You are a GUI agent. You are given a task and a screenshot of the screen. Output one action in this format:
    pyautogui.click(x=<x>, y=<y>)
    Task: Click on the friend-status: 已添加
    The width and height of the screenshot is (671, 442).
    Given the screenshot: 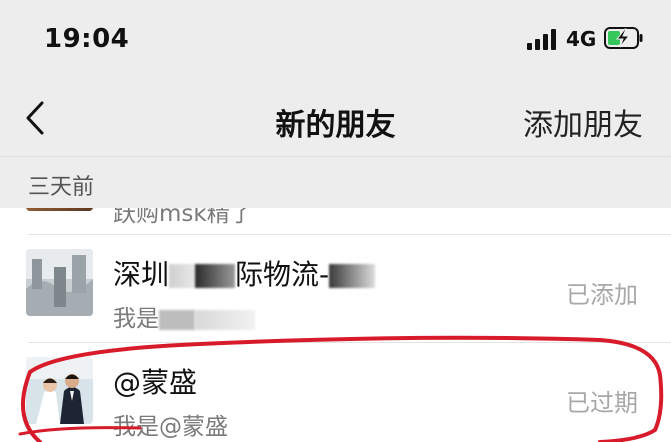 What is the action you would take?
    pyautogui.click(x=602, y=295)
    